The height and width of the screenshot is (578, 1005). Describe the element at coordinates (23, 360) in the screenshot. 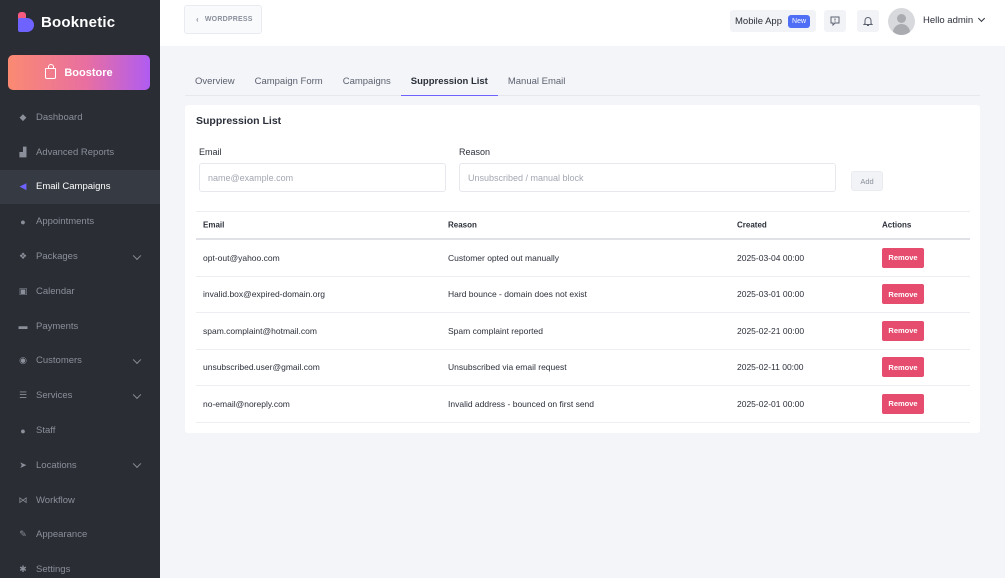

I see `customers-icon: ◉` at that location.